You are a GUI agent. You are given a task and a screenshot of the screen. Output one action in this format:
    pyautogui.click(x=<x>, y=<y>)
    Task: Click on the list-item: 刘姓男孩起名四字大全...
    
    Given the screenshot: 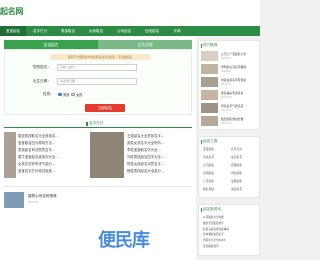 What is the action you would take?
    pyautogui.click(x=159, y=157)
    